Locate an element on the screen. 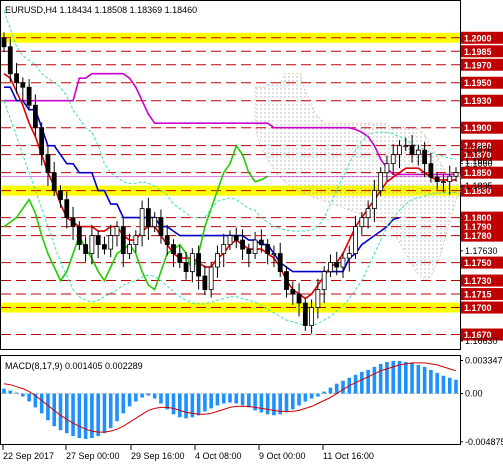 Image resolution: width=503 pixels, height=466 pixels. price-tick-label: 1.1876 is located at coordinates (479, 149).